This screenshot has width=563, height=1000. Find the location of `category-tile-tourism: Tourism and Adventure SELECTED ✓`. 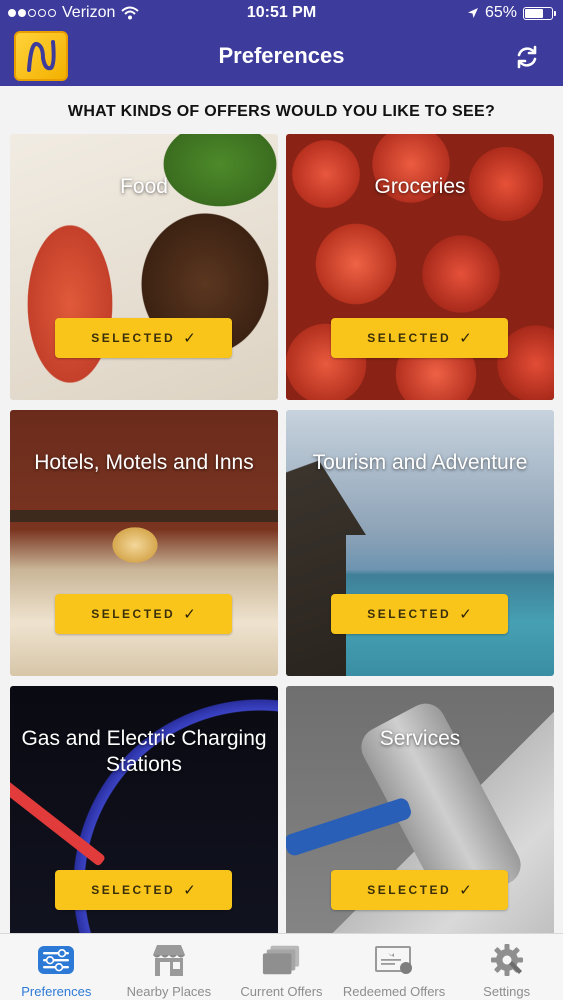

category-tile-tourism: Tourism and Adventure SELECTED ✓ is located at coordinates (420, 543).